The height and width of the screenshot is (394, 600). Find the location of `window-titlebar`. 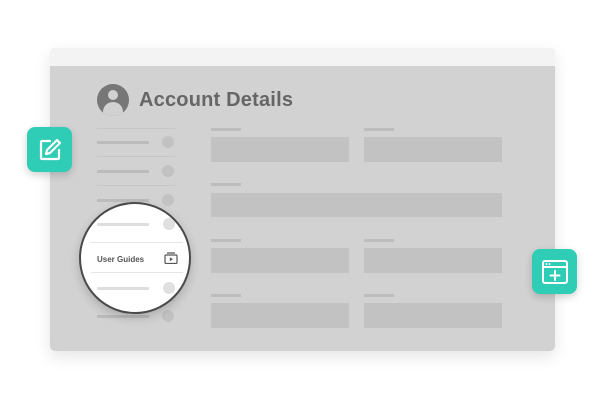

window-titlebar is located at coordinates (302, 57).